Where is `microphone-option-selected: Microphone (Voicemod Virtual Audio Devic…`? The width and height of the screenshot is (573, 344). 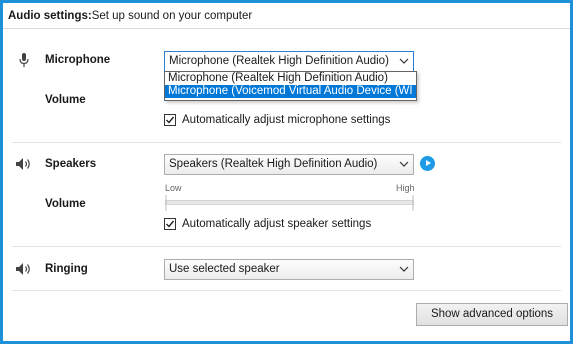 microphone-option-selected: Microphone (Voicemod Virtual Audio Devic… is located at coordinates (290, 91).